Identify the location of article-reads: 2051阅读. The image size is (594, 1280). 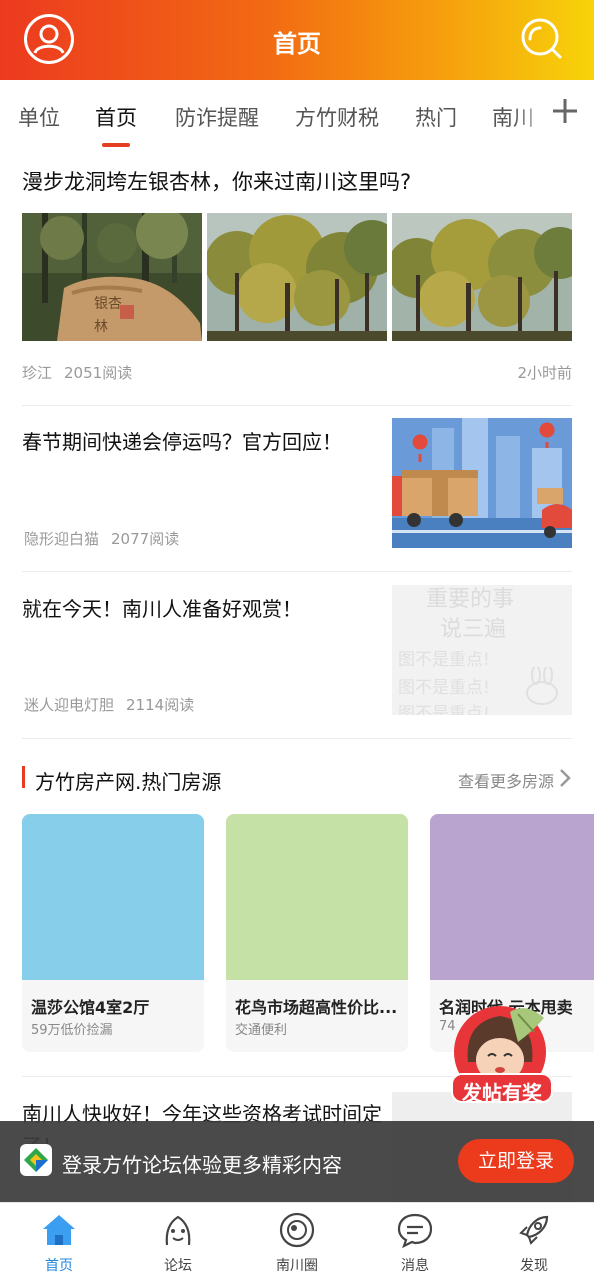
(98, 373).